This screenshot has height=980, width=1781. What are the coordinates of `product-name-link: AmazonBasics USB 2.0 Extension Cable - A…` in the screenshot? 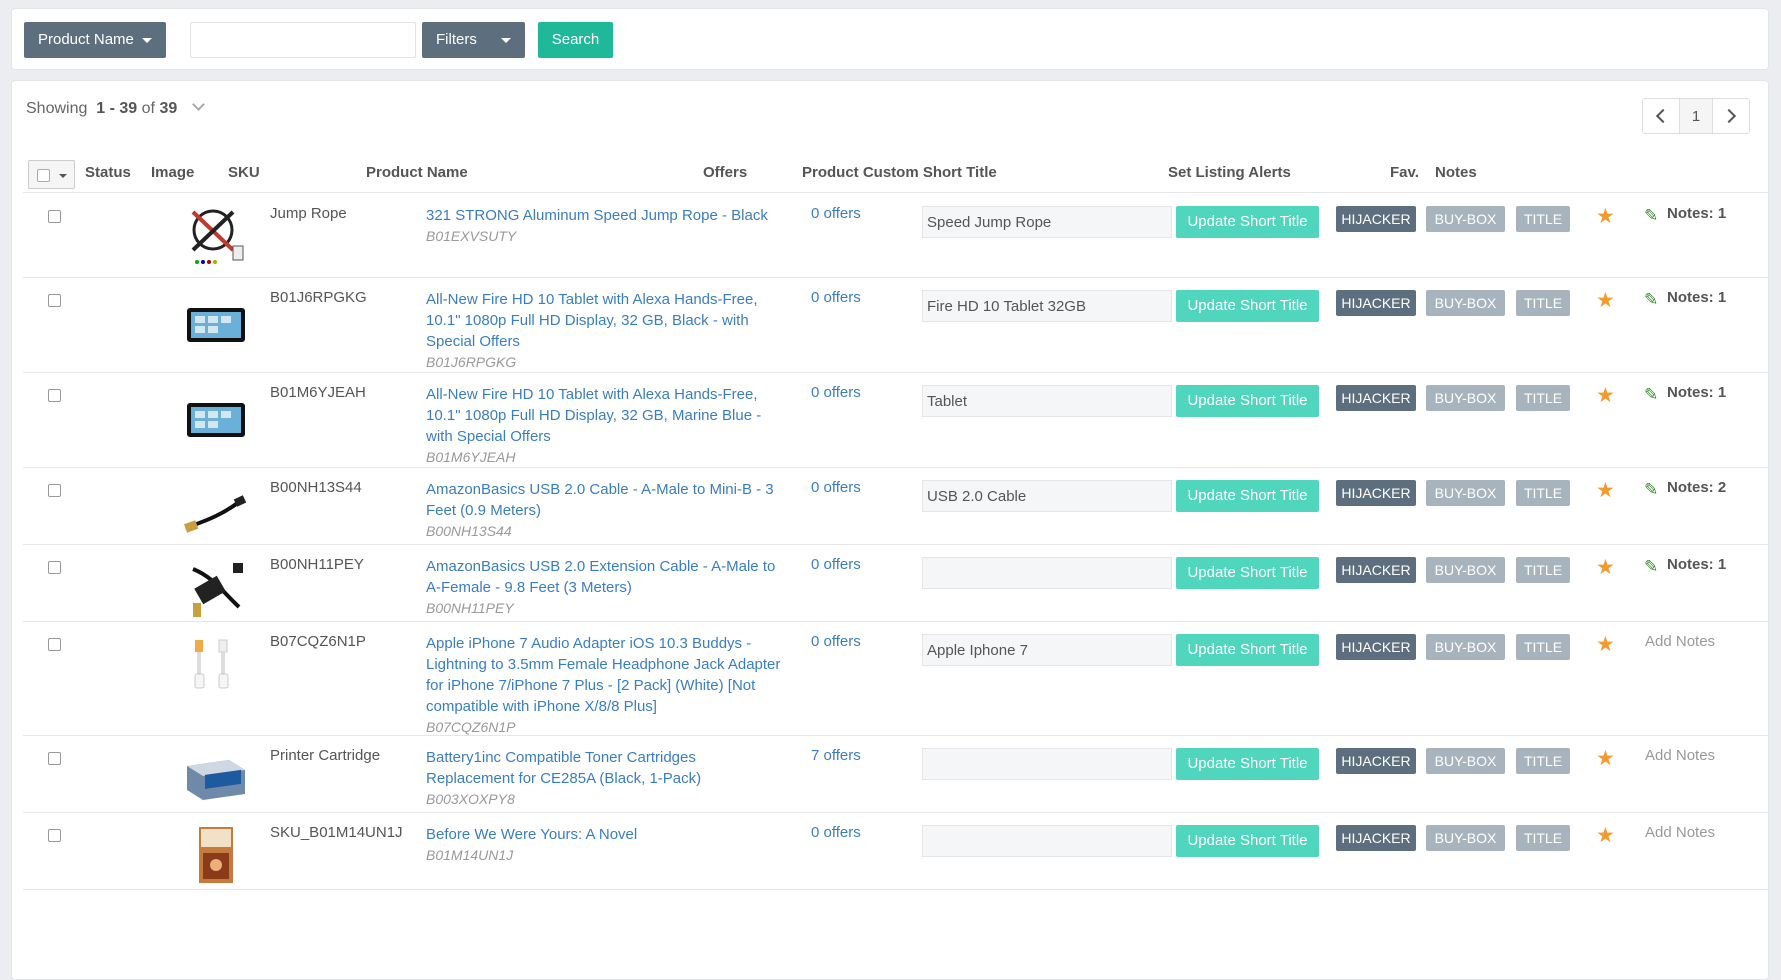 It's located at (606, 577).